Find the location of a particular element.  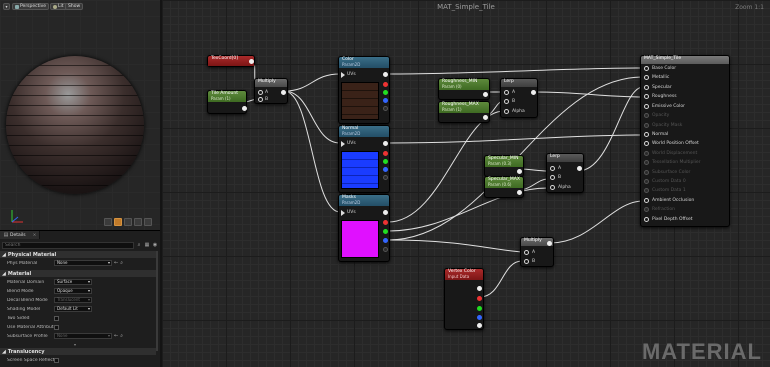

pixel-depth-offset-pin is located at coordinates (646, 219).